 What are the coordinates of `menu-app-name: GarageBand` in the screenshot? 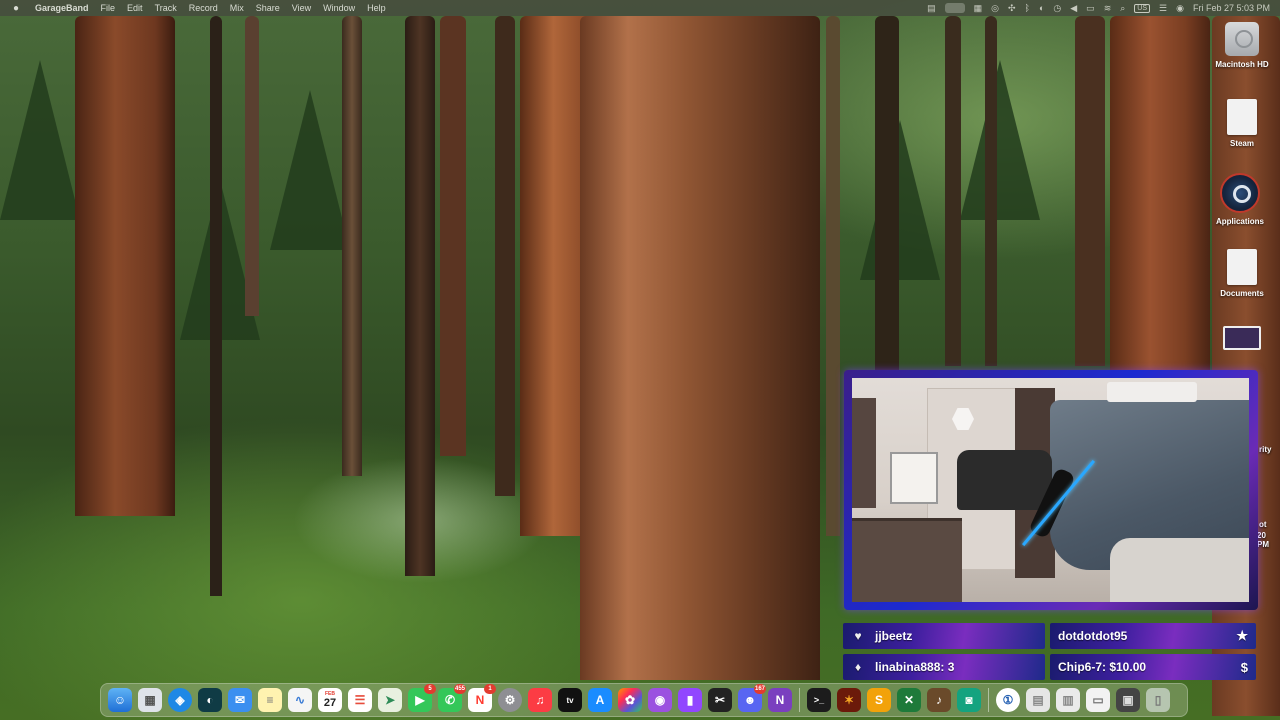 It's located at (62, 8).